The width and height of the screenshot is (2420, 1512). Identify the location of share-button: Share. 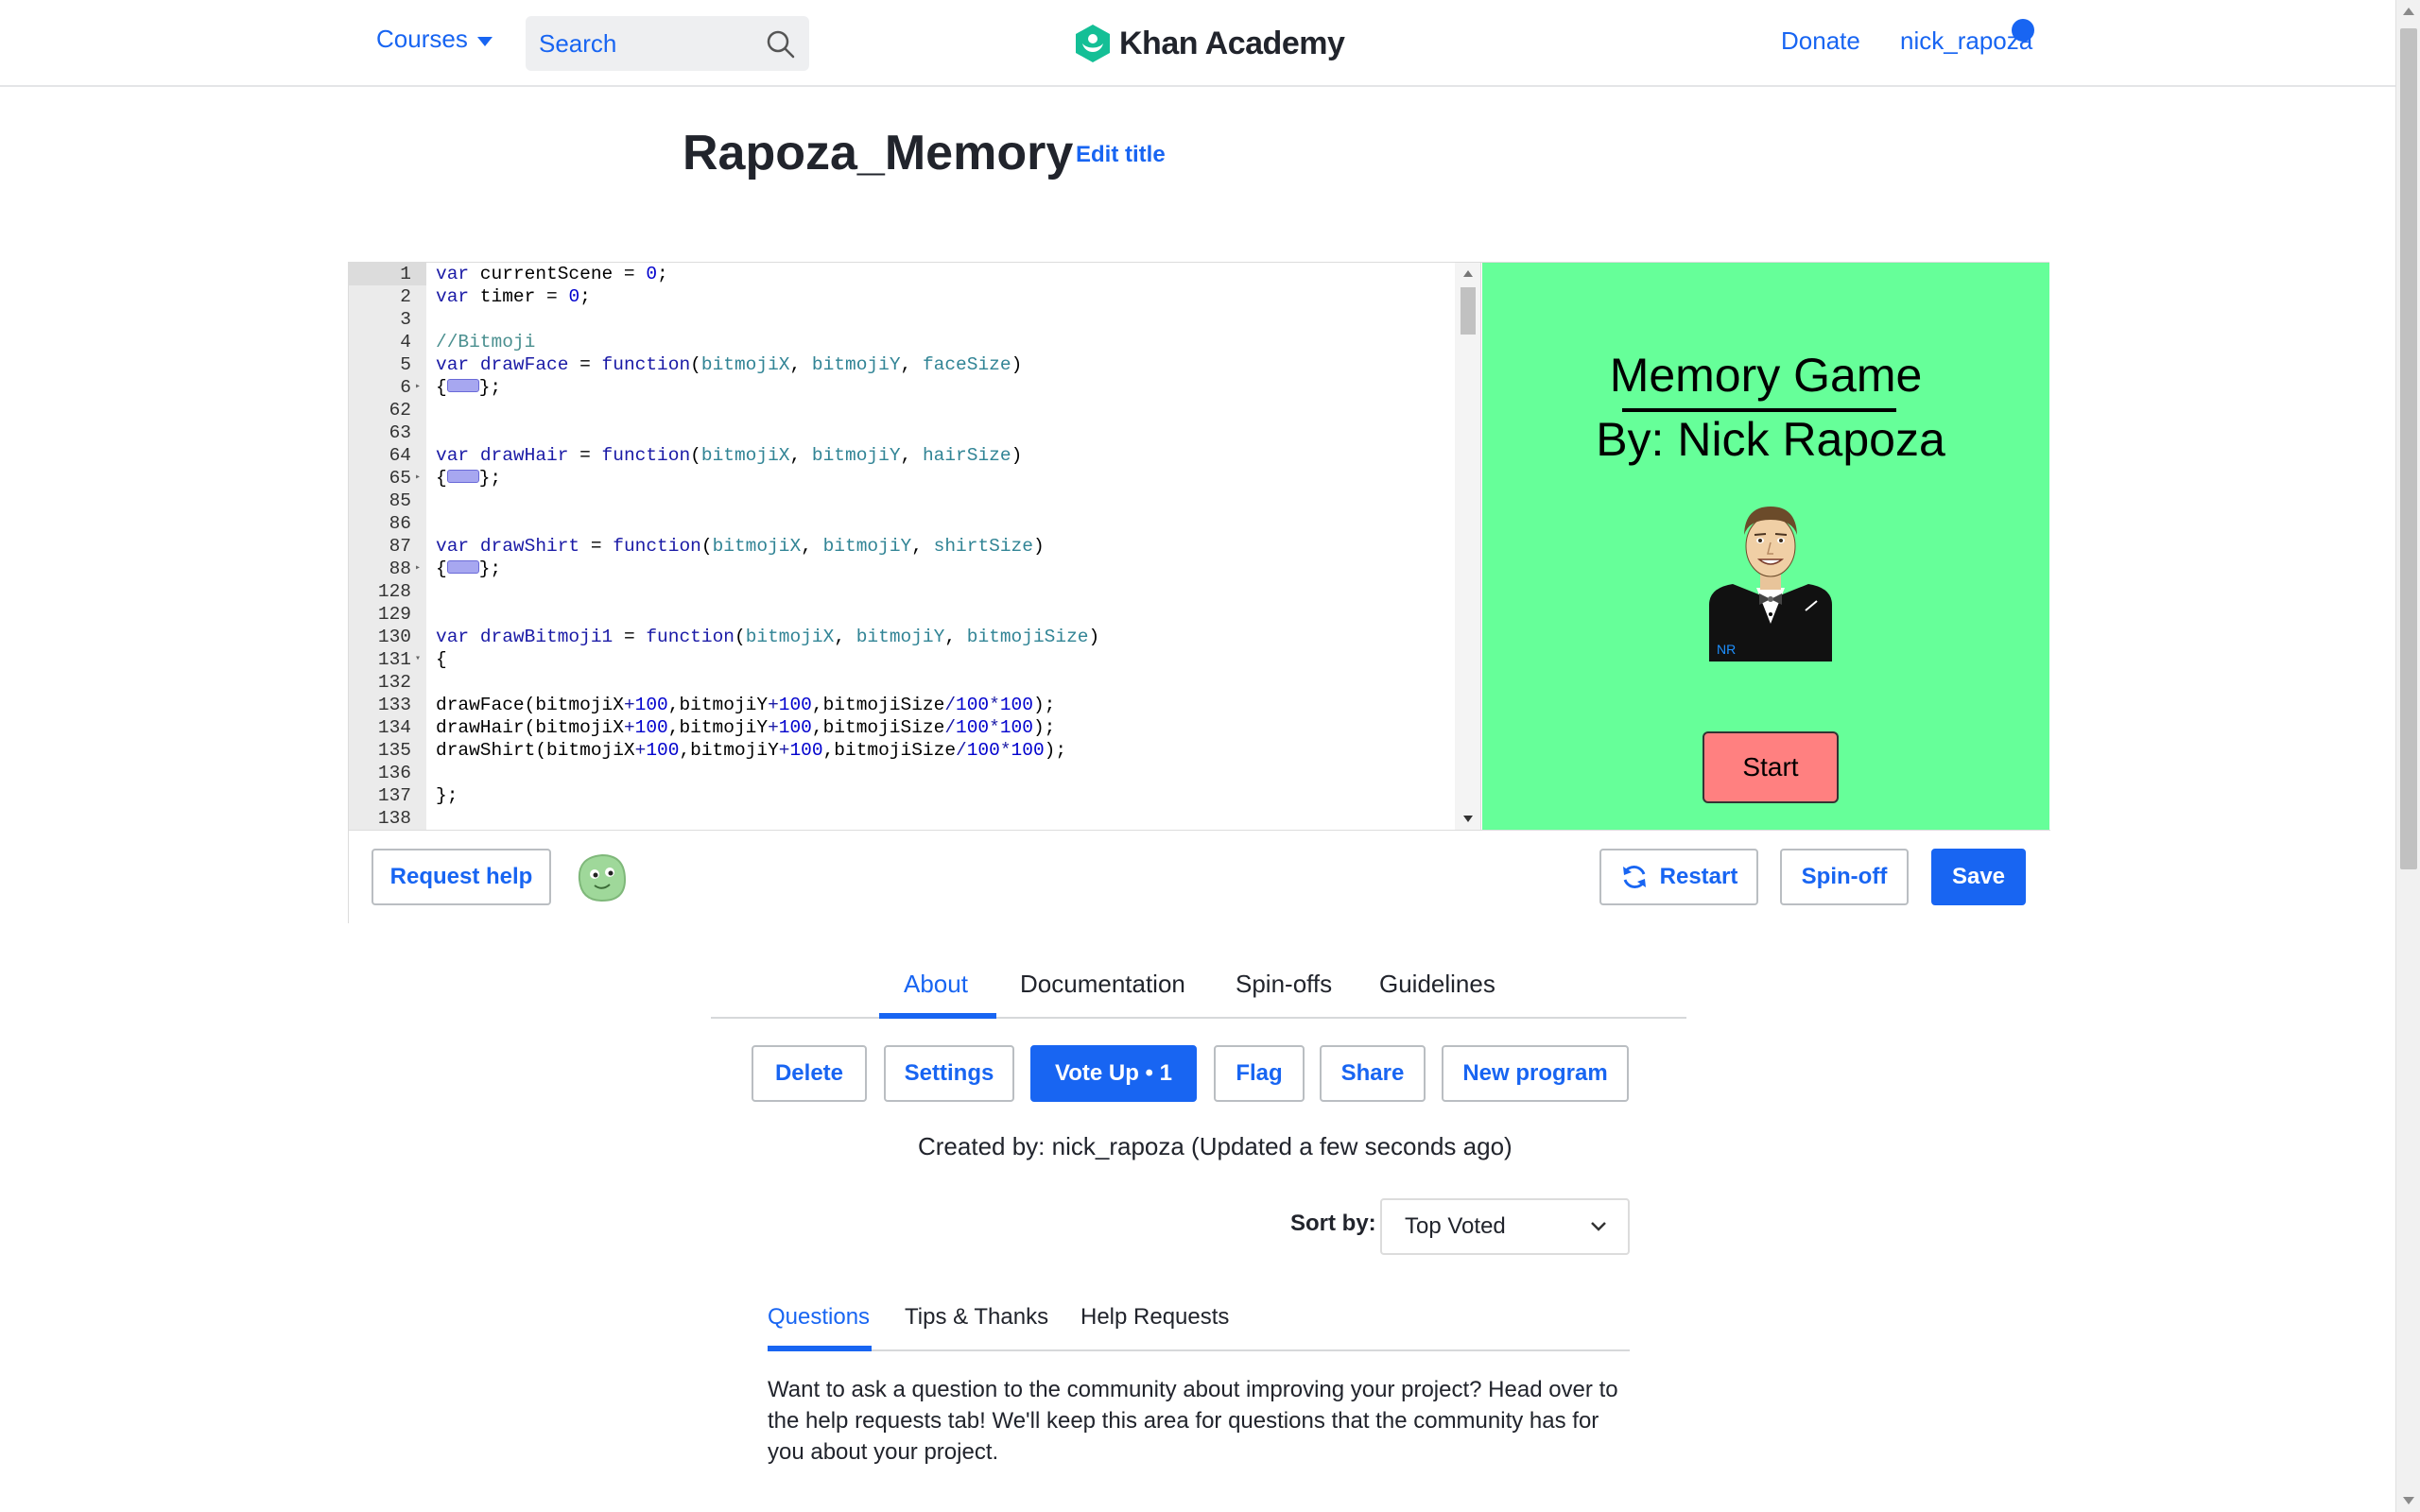
(1373, 1073).